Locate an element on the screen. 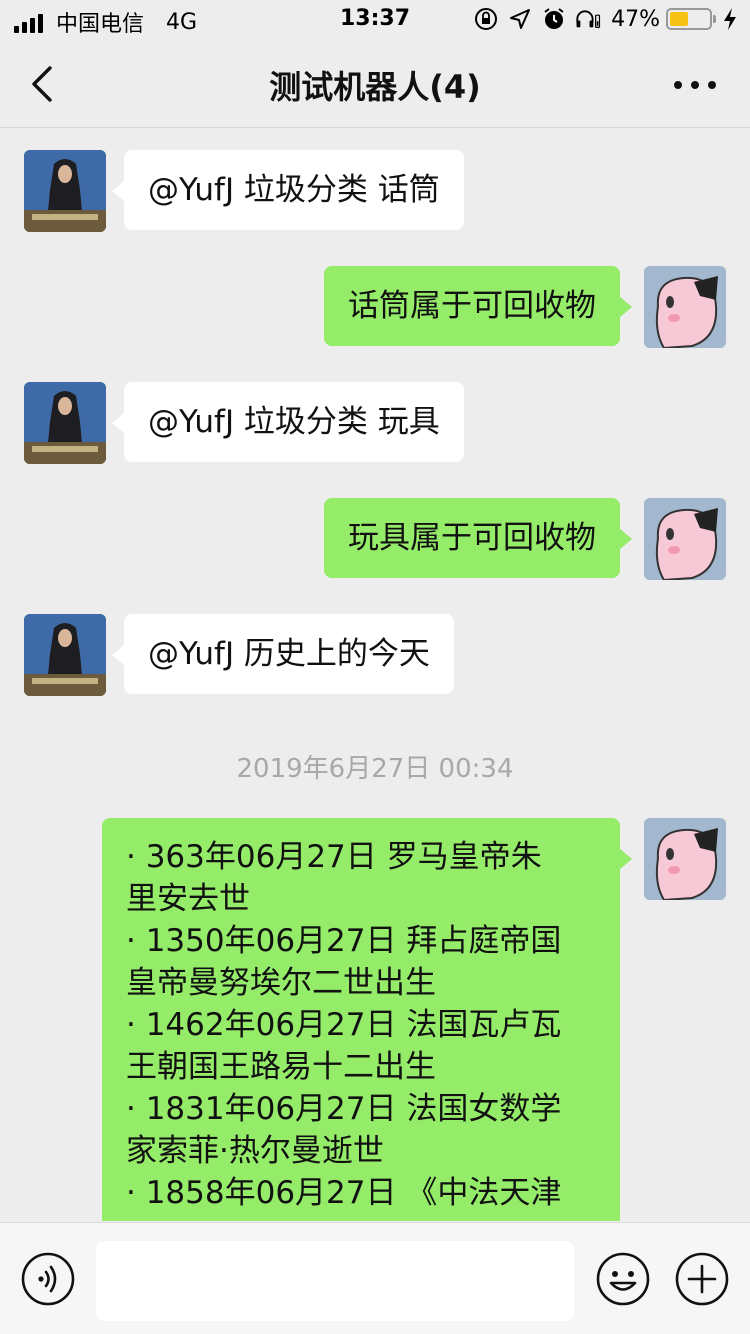 The image size is (750, 1334). history-line: 皇帝曼努埃尔二世出生 is located at coordinates (281, 983).